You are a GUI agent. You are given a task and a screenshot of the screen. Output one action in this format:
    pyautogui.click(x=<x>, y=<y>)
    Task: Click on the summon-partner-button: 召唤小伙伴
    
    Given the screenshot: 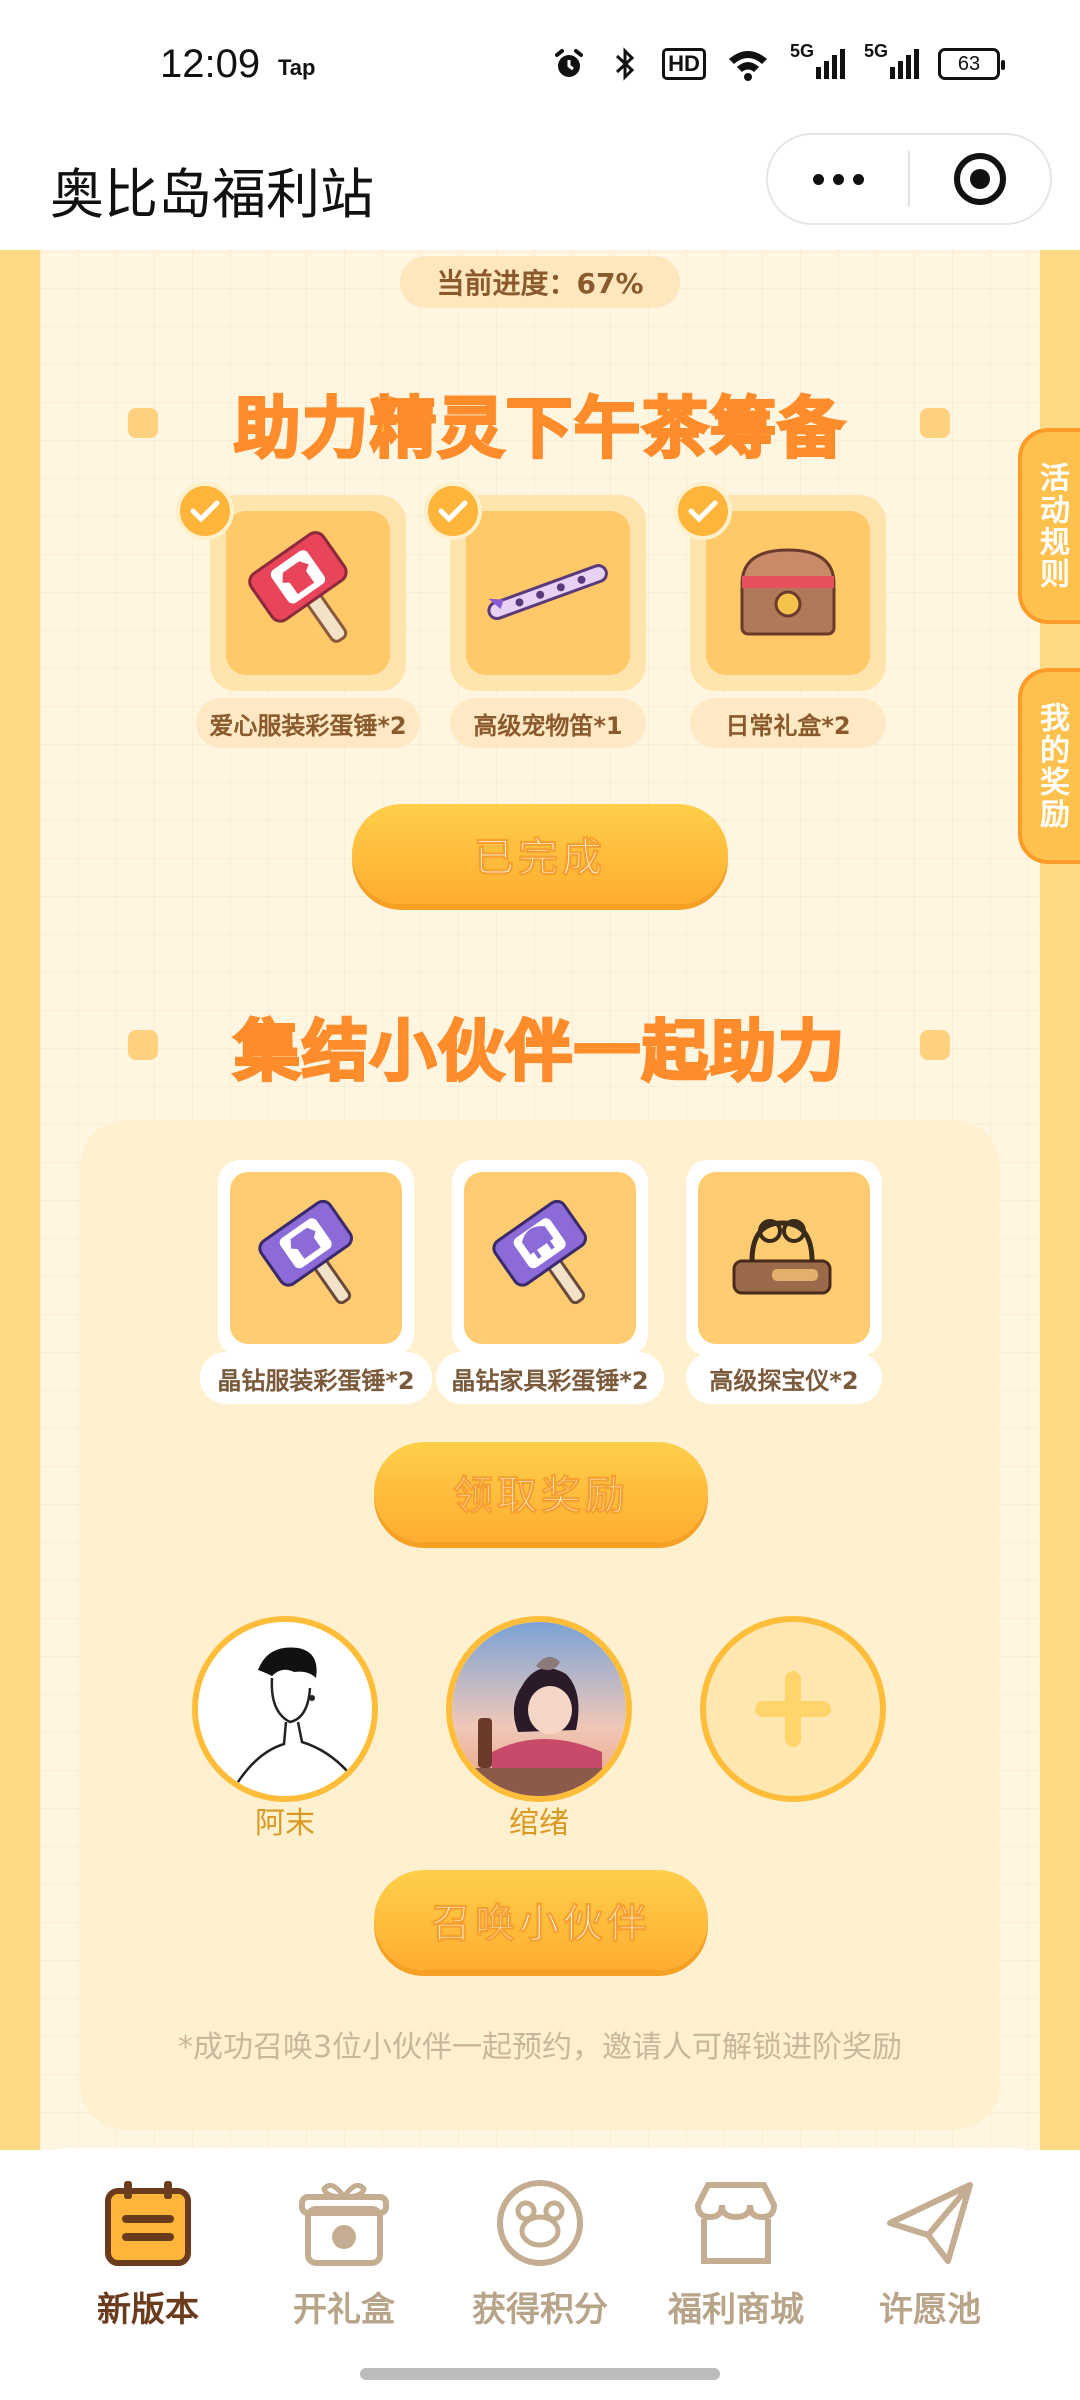 What is the action you would take?
    pyautogui.click(x=541, y=1920)
    